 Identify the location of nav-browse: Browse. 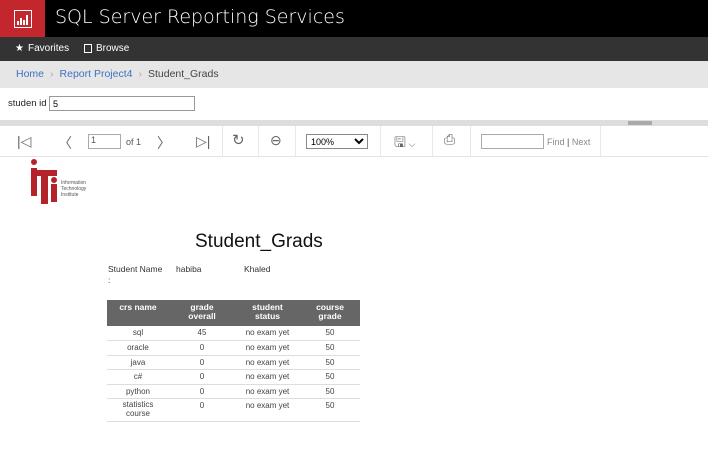
(106, 48).